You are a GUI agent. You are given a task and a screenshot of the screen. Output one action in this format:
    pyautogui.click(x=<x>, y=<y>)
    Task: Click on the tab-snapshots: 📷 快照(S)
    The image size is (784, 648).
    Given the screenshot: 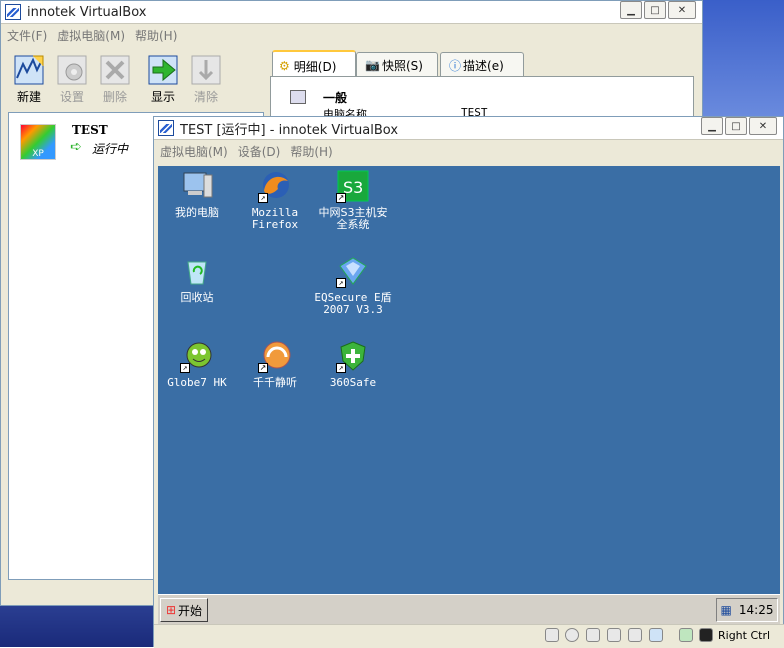 What is the action you would take?
    pyautogui.click(x=397, y=64)
    